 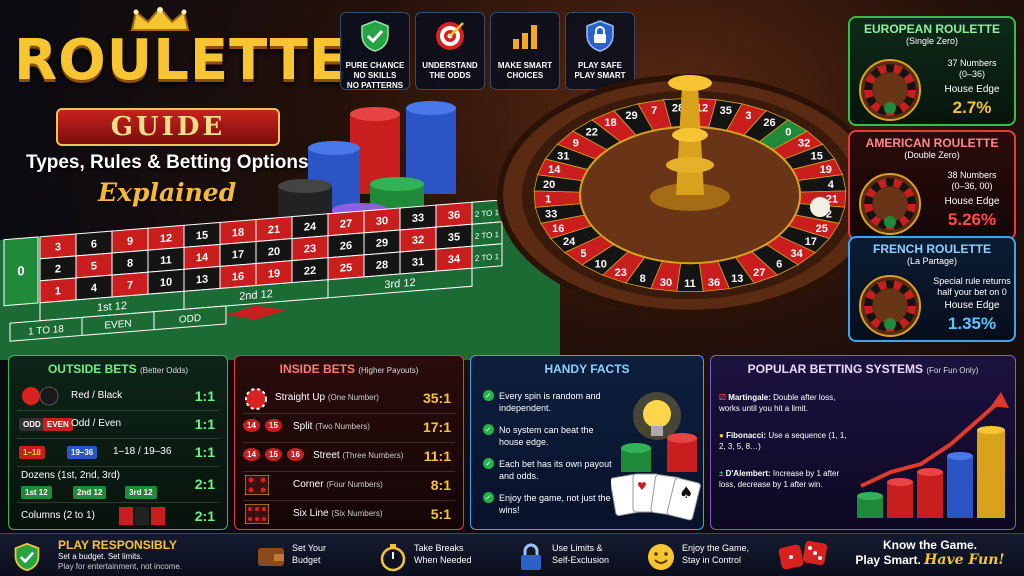 What do you see at coordinates (118, 396) in the screenshot?
I see `bet-row: Red / Black 1:1` at bounding box center [118, 396].